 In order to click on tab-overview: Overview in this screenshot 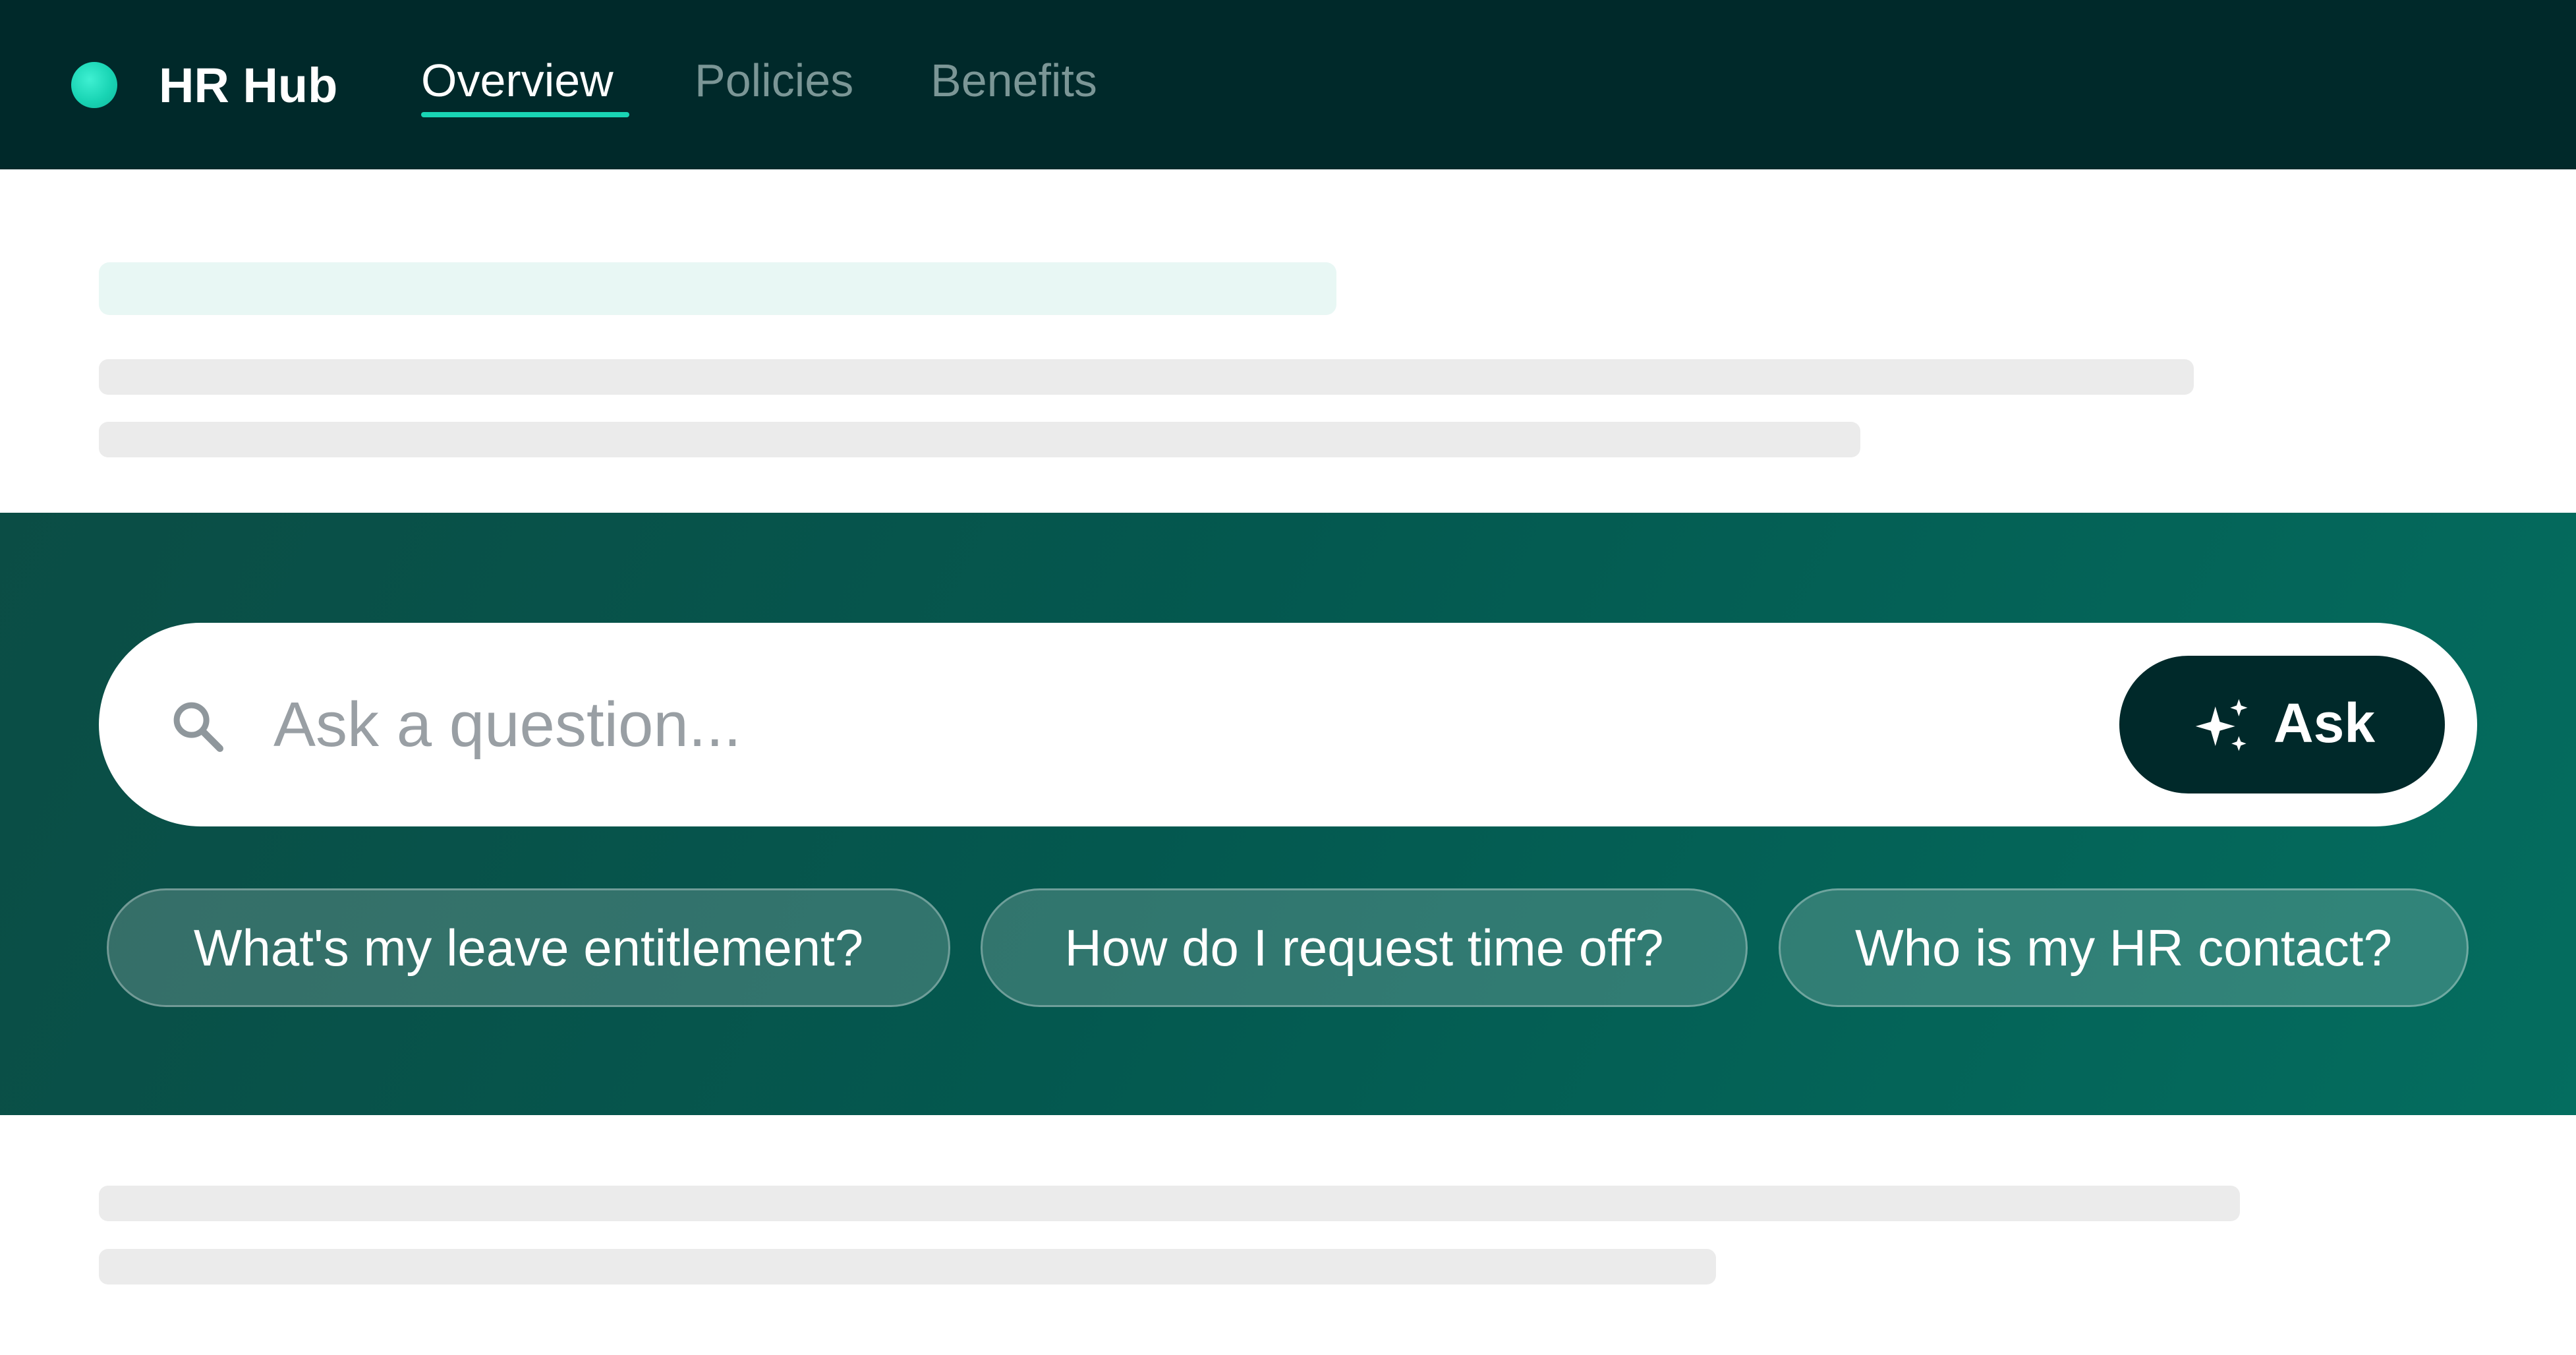, I will do `click(517, 81)`.